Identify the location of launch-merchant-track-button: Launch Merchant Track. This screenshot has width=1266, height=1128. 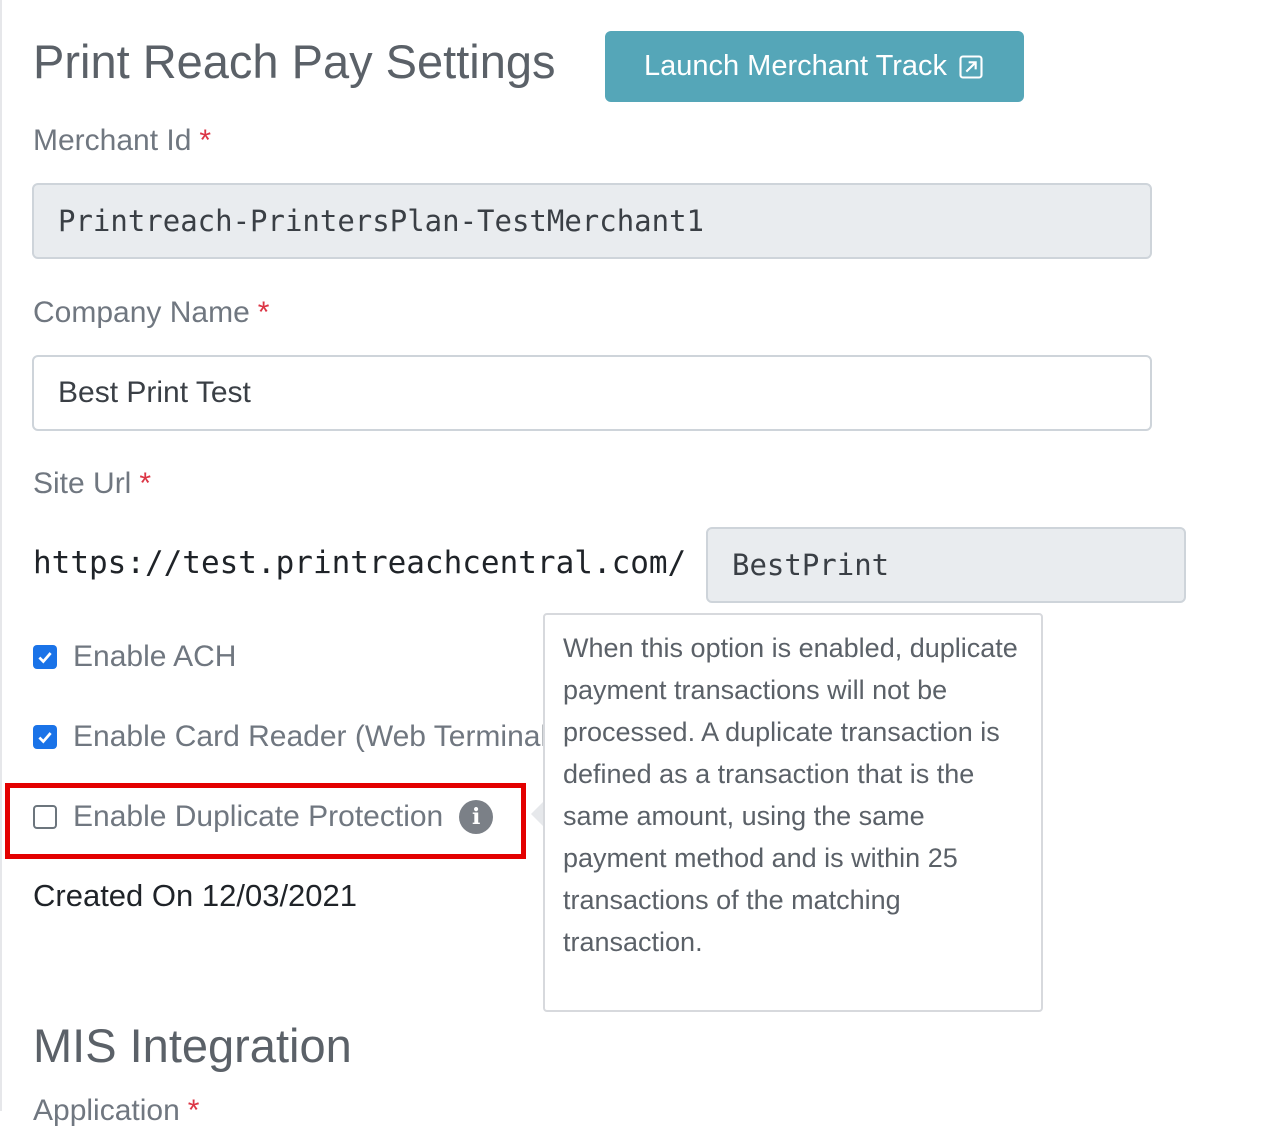
(814, 66).